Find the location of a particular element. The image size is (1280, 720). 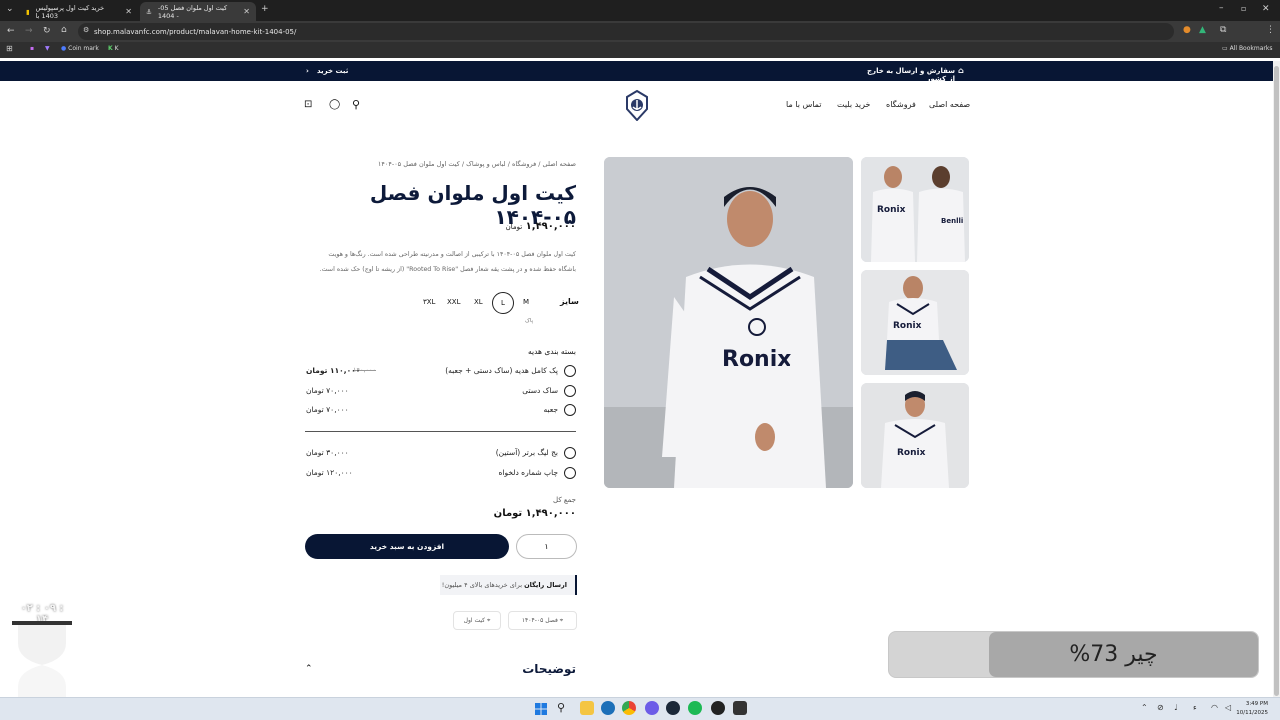

tab-persepolis: ▮ خرید کیت اول پرسپولیس 1403 با ✕ is located at coordinates (79, 11).